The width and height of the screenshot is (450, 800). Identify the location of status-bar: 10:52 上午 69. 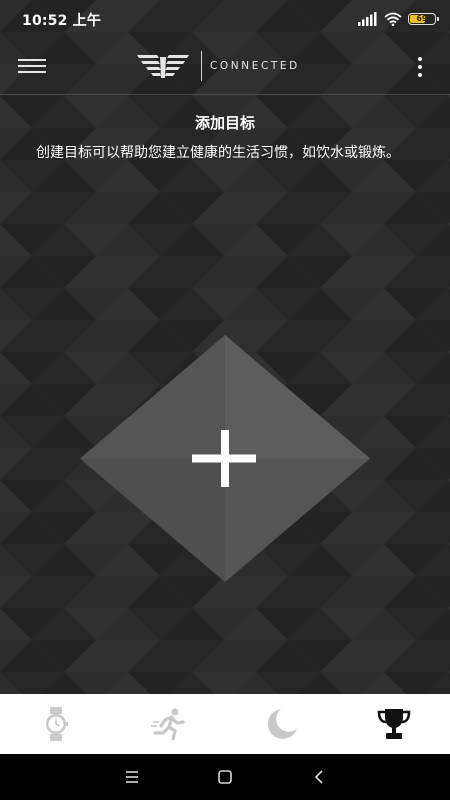
(225, 19).